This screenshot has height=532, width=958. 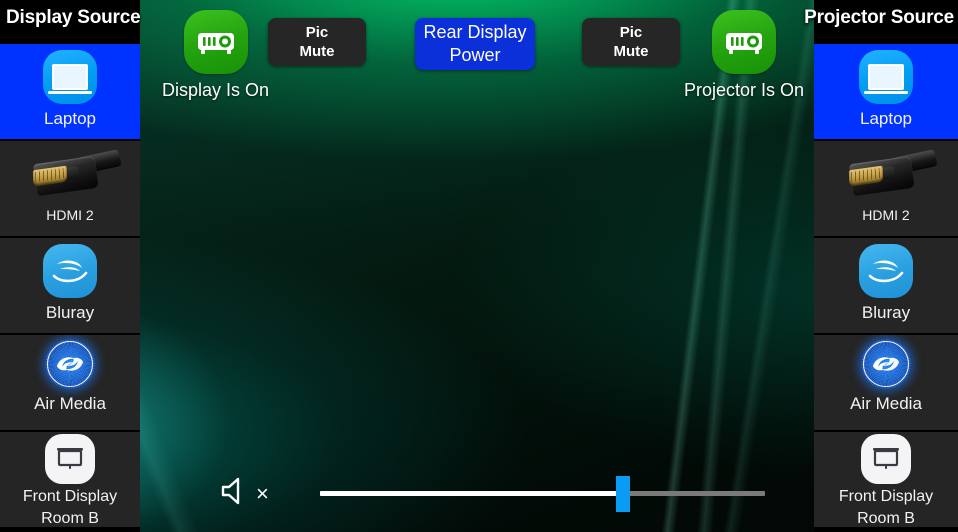 I want to click on volume-slider, so click(x=542, y=494).